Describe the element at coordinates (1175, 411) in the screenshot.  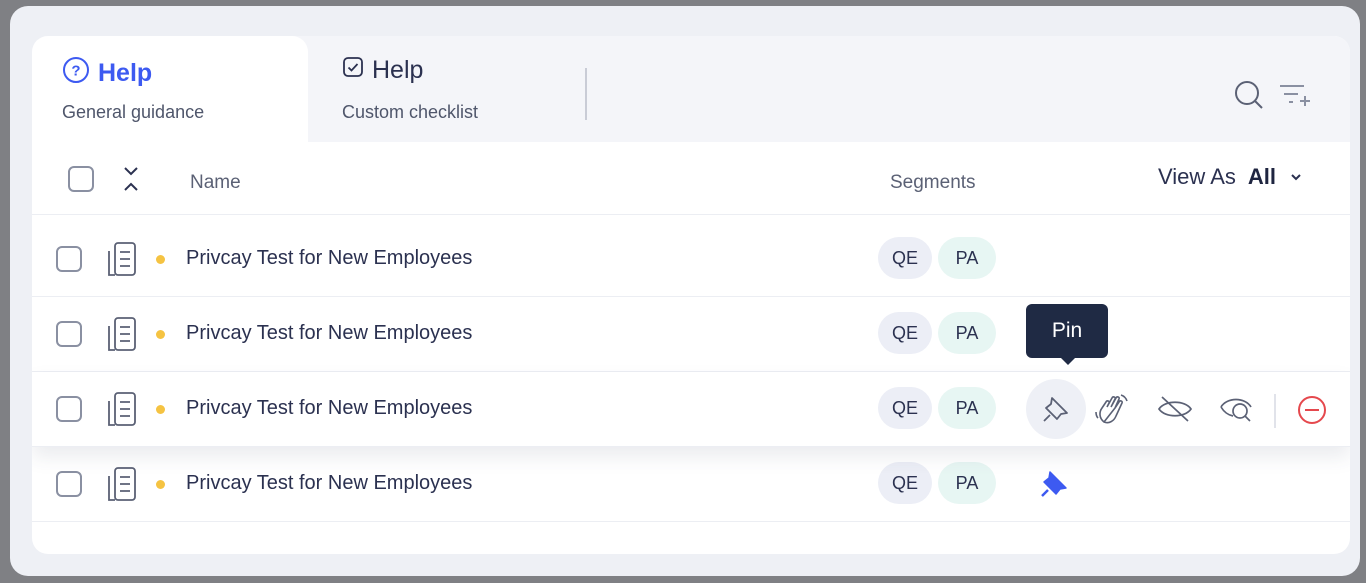
I see `hide-icon` at that location.